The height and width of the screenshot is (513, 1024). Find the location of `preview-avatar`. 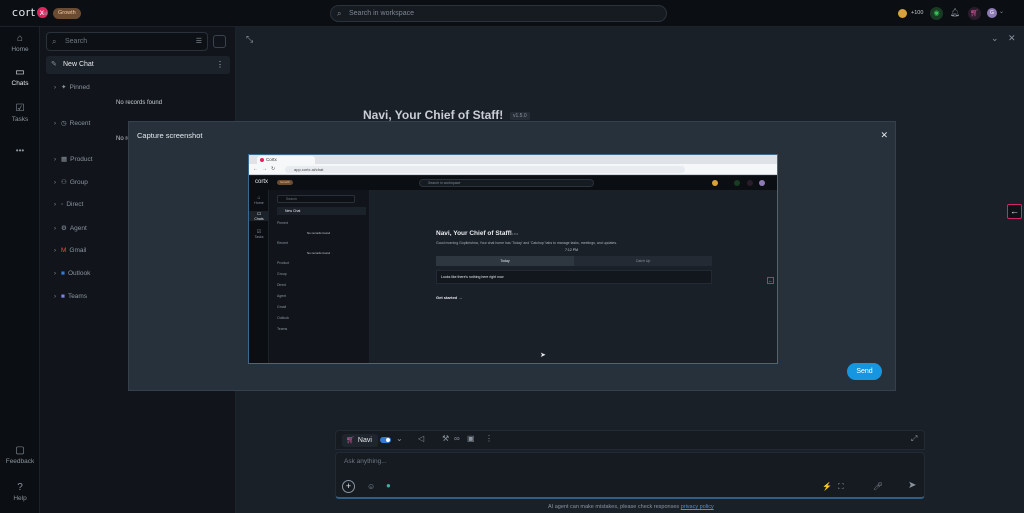

preview-avatar is located at coordinates (762, 183).